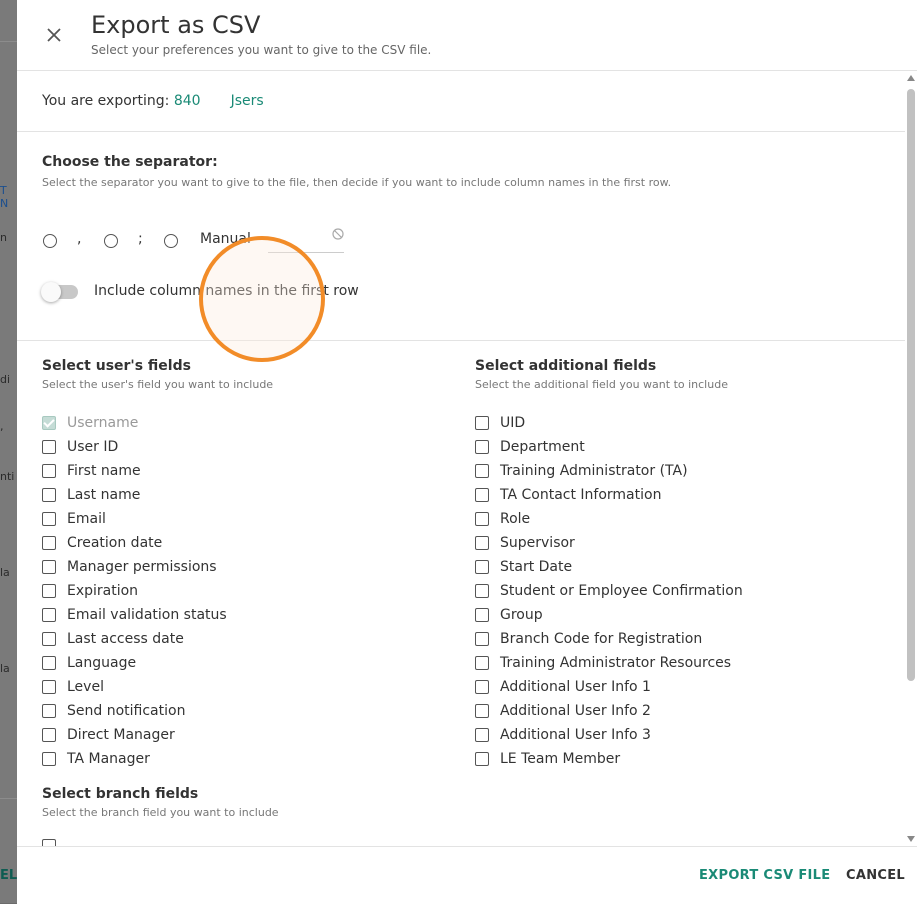 The height and width of the screenshot is (904, 917). What do you see at coordinates (338, 234) in the screenshot?
I see `clear-icon` at bounding box center [338, 234].